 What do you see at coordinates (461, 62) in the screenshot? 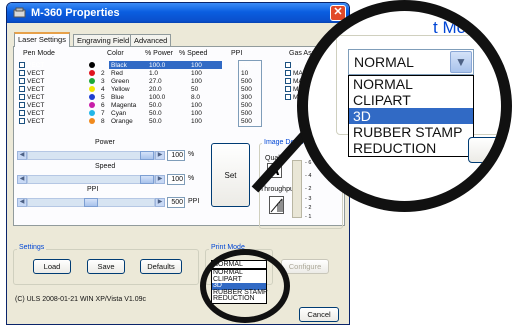
I see `chevron-down-icon: ▼` at bounding box center [461, 62].